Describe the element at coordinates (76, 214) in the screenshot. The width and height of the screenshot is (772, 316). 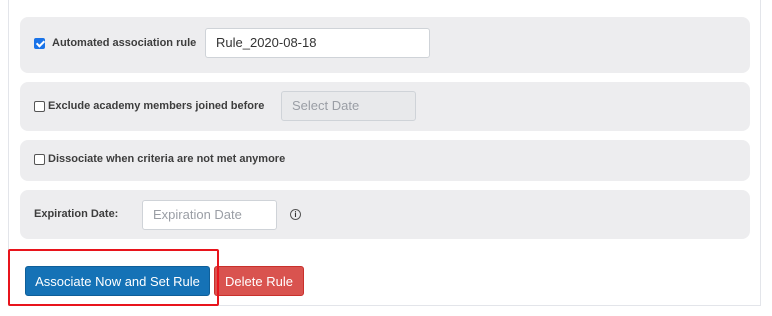
I see `expiration-date-label: Expiration Date:` at that location.